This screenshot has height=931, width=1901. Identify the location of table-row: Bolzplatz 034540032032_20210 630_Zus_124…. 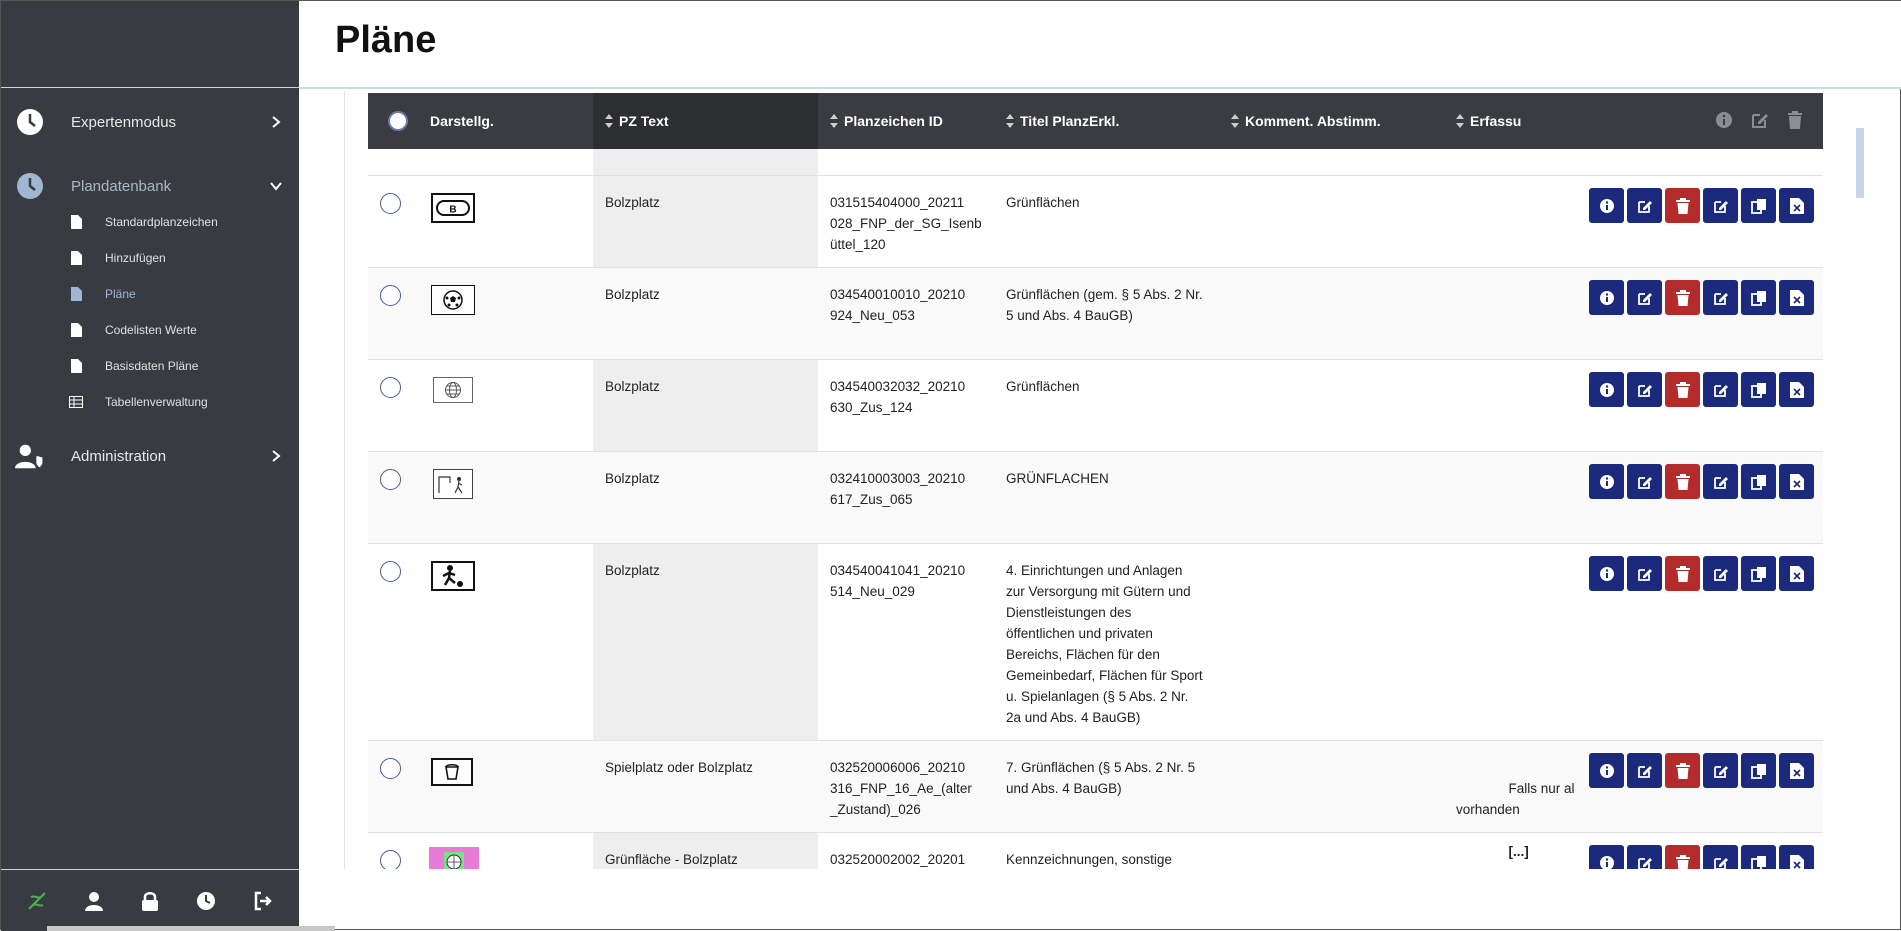
(1095, 406).